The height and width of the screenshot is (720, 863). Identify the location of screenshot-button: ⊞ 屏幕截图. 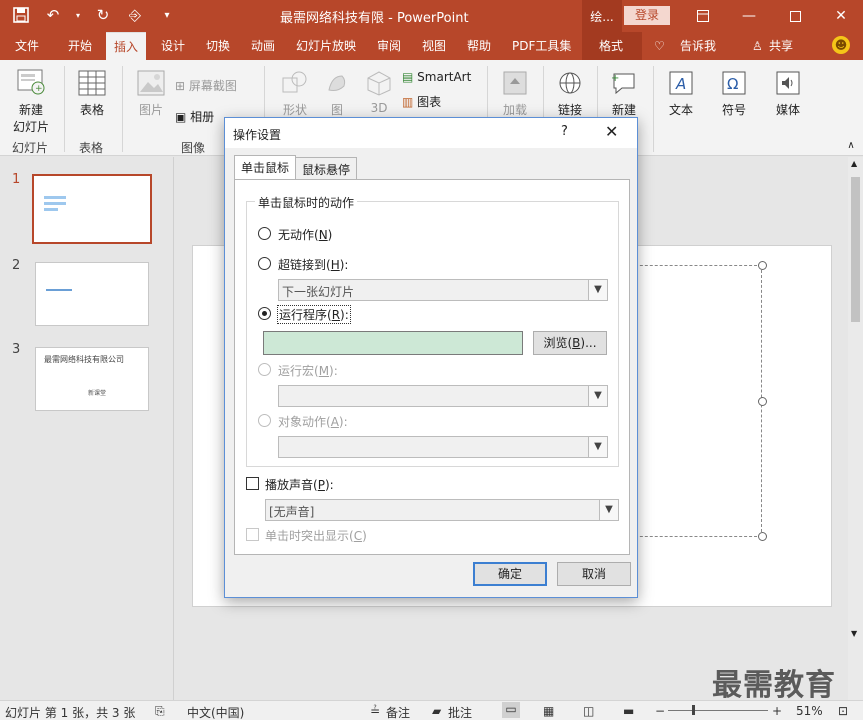
(215, 85).